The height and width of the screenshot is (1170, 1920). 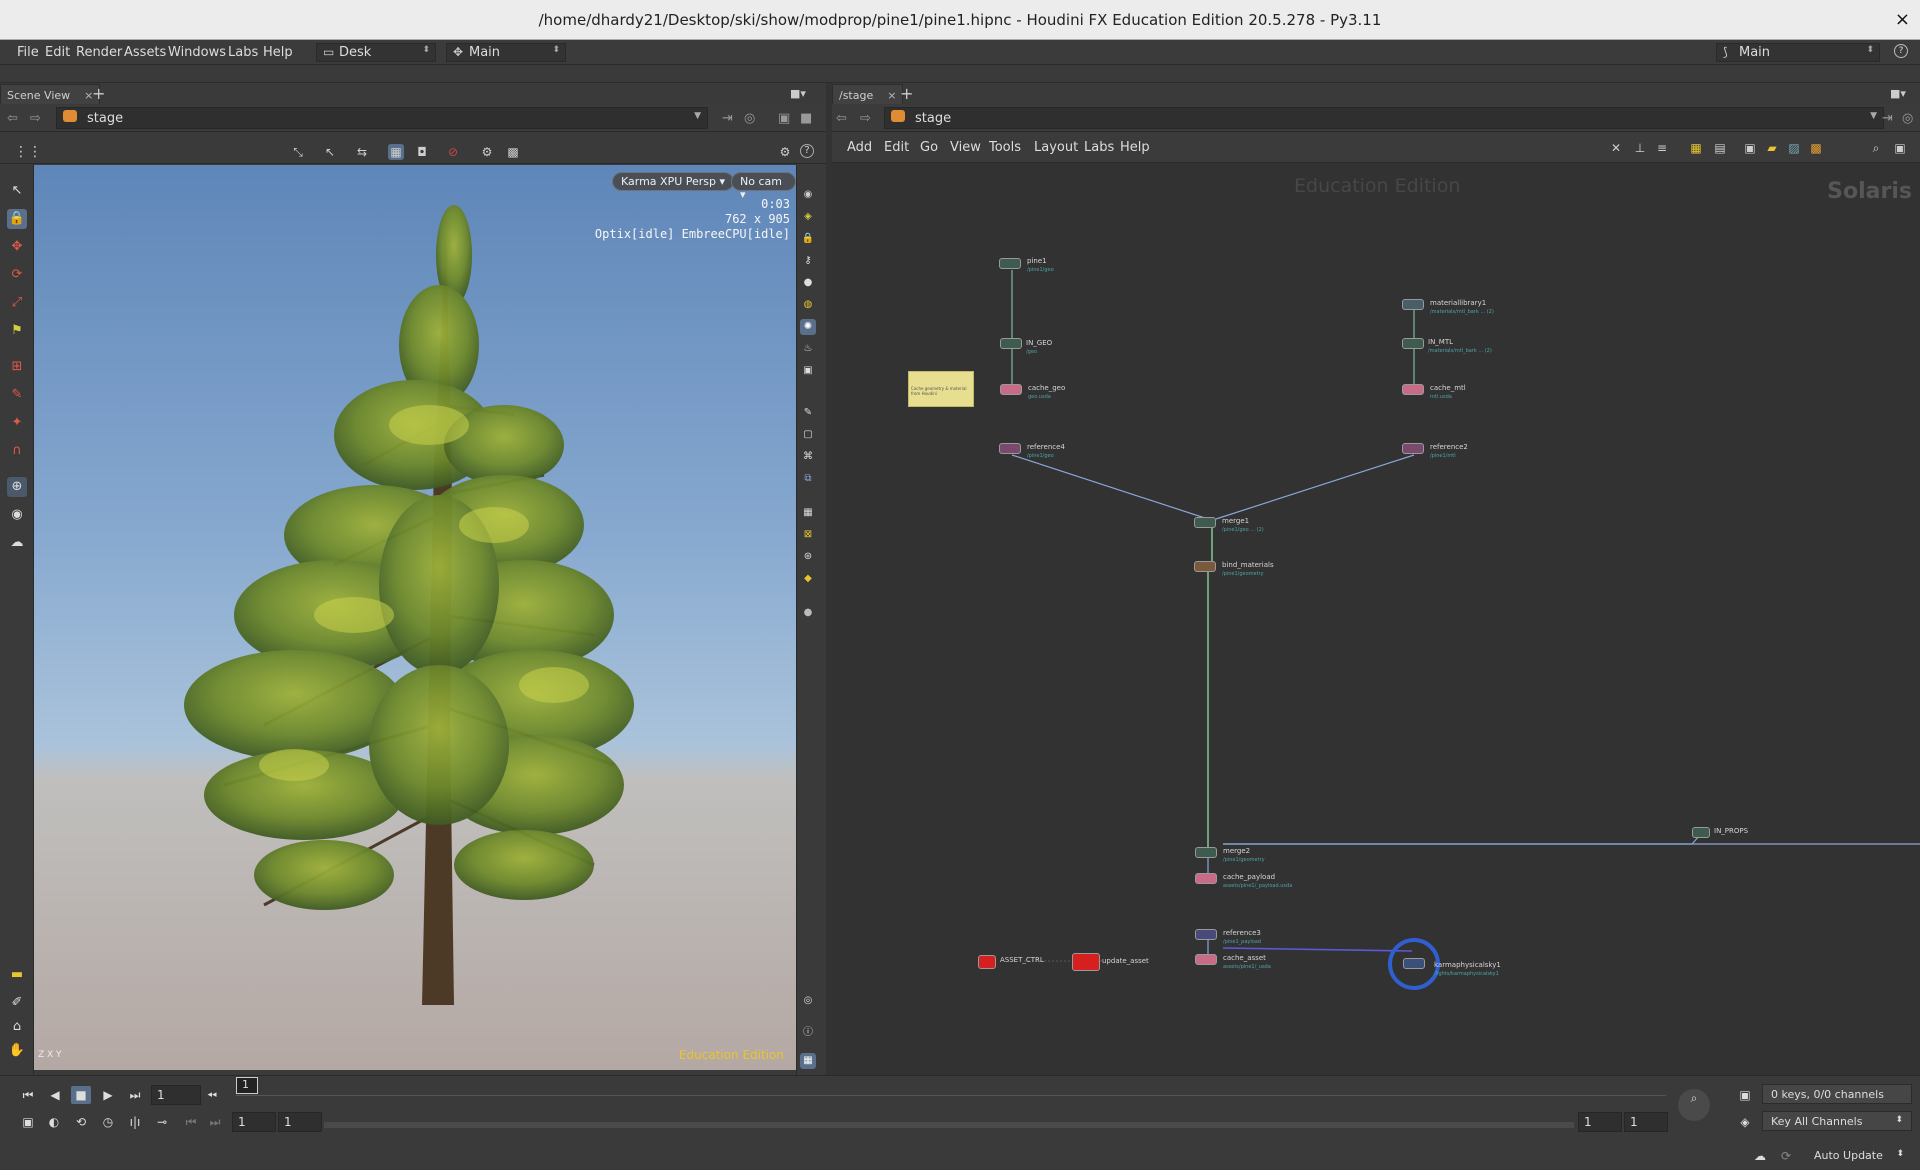 I want to click on play-forward-icon: ▶, so click(x=108, y=1095).